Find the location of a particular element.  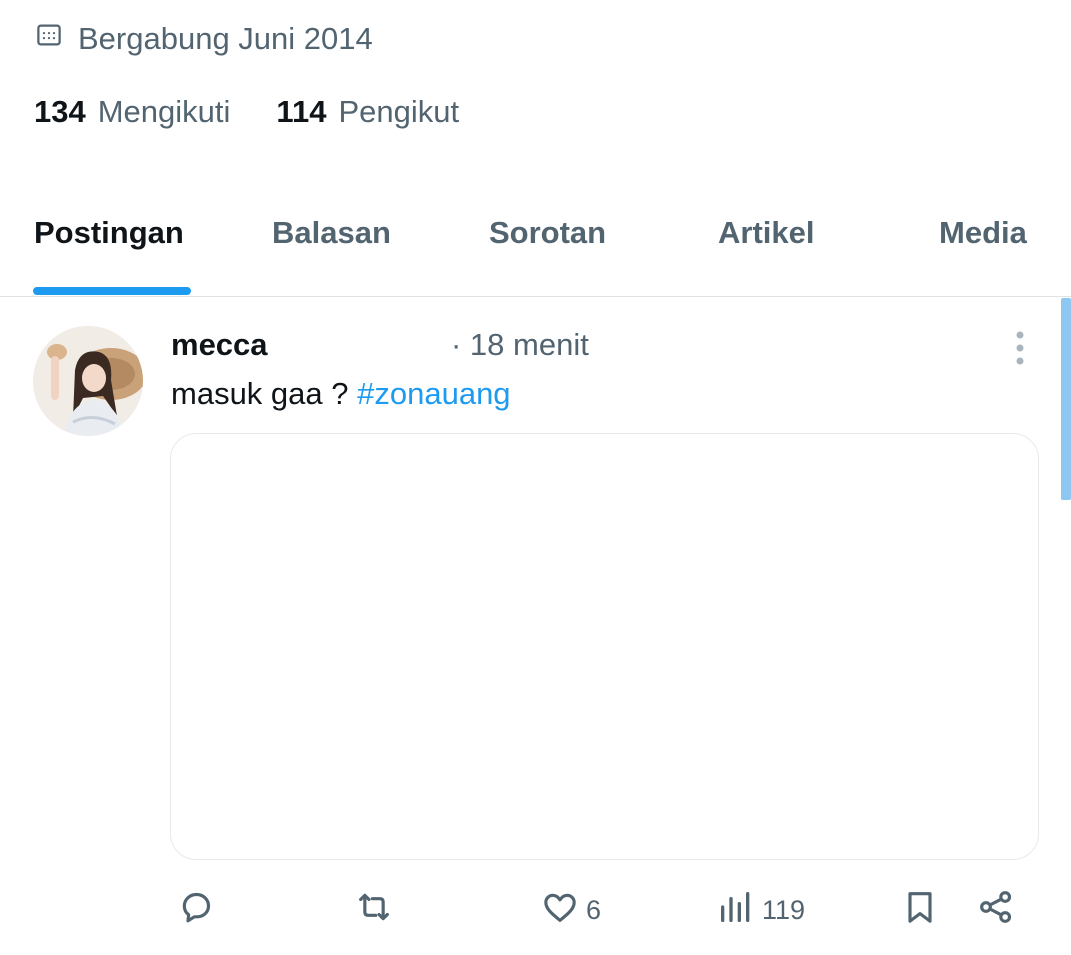

tab-balasan: Balasan is located at coordinates (331, 233).